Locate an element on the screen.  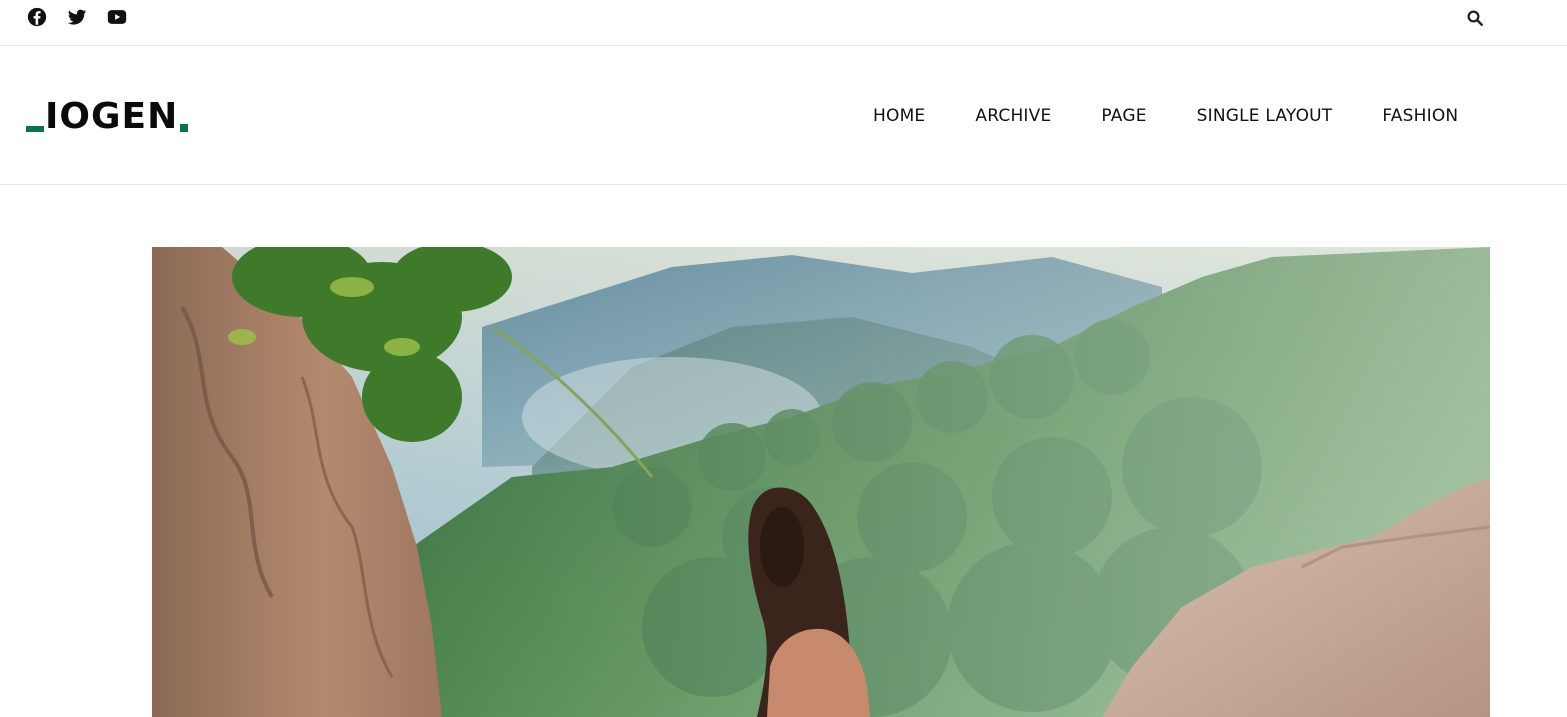
logo-accent-bar is located at coordinates (35, 129).